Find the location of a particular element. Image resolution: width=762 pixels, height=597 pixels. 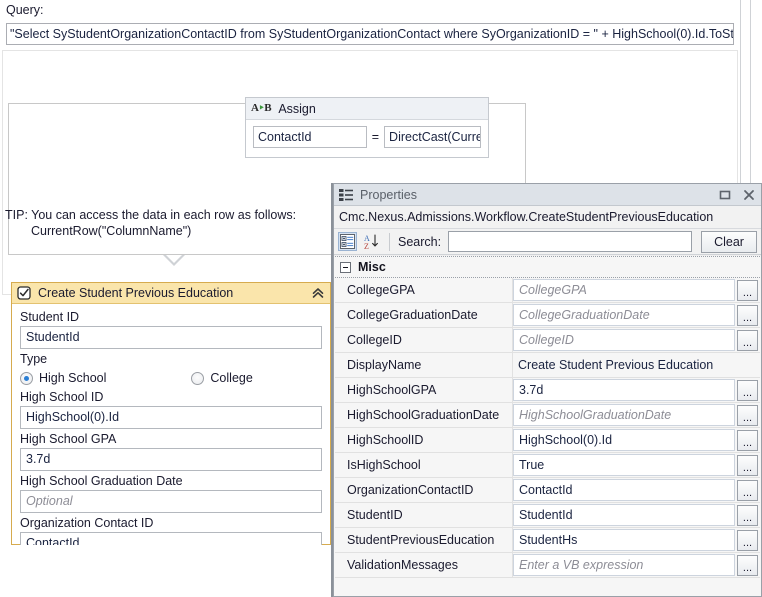

activity-header: Create Student Previous Education is located at coordinates (171, 293).